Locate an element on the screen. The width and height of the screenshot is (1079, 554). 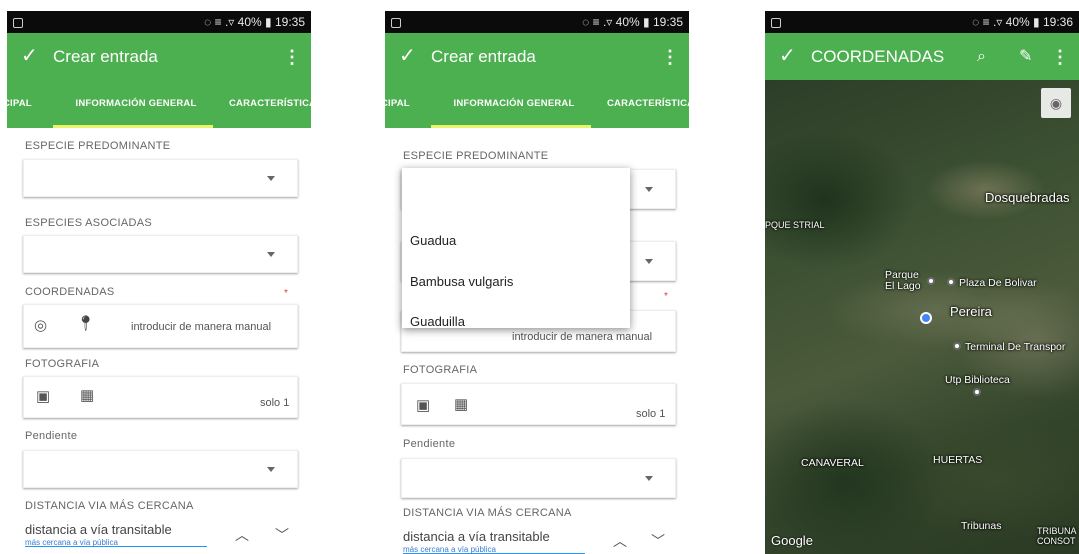
map-label-dosquebradas: Dosquebradas is located at coordinates (1027, 197).